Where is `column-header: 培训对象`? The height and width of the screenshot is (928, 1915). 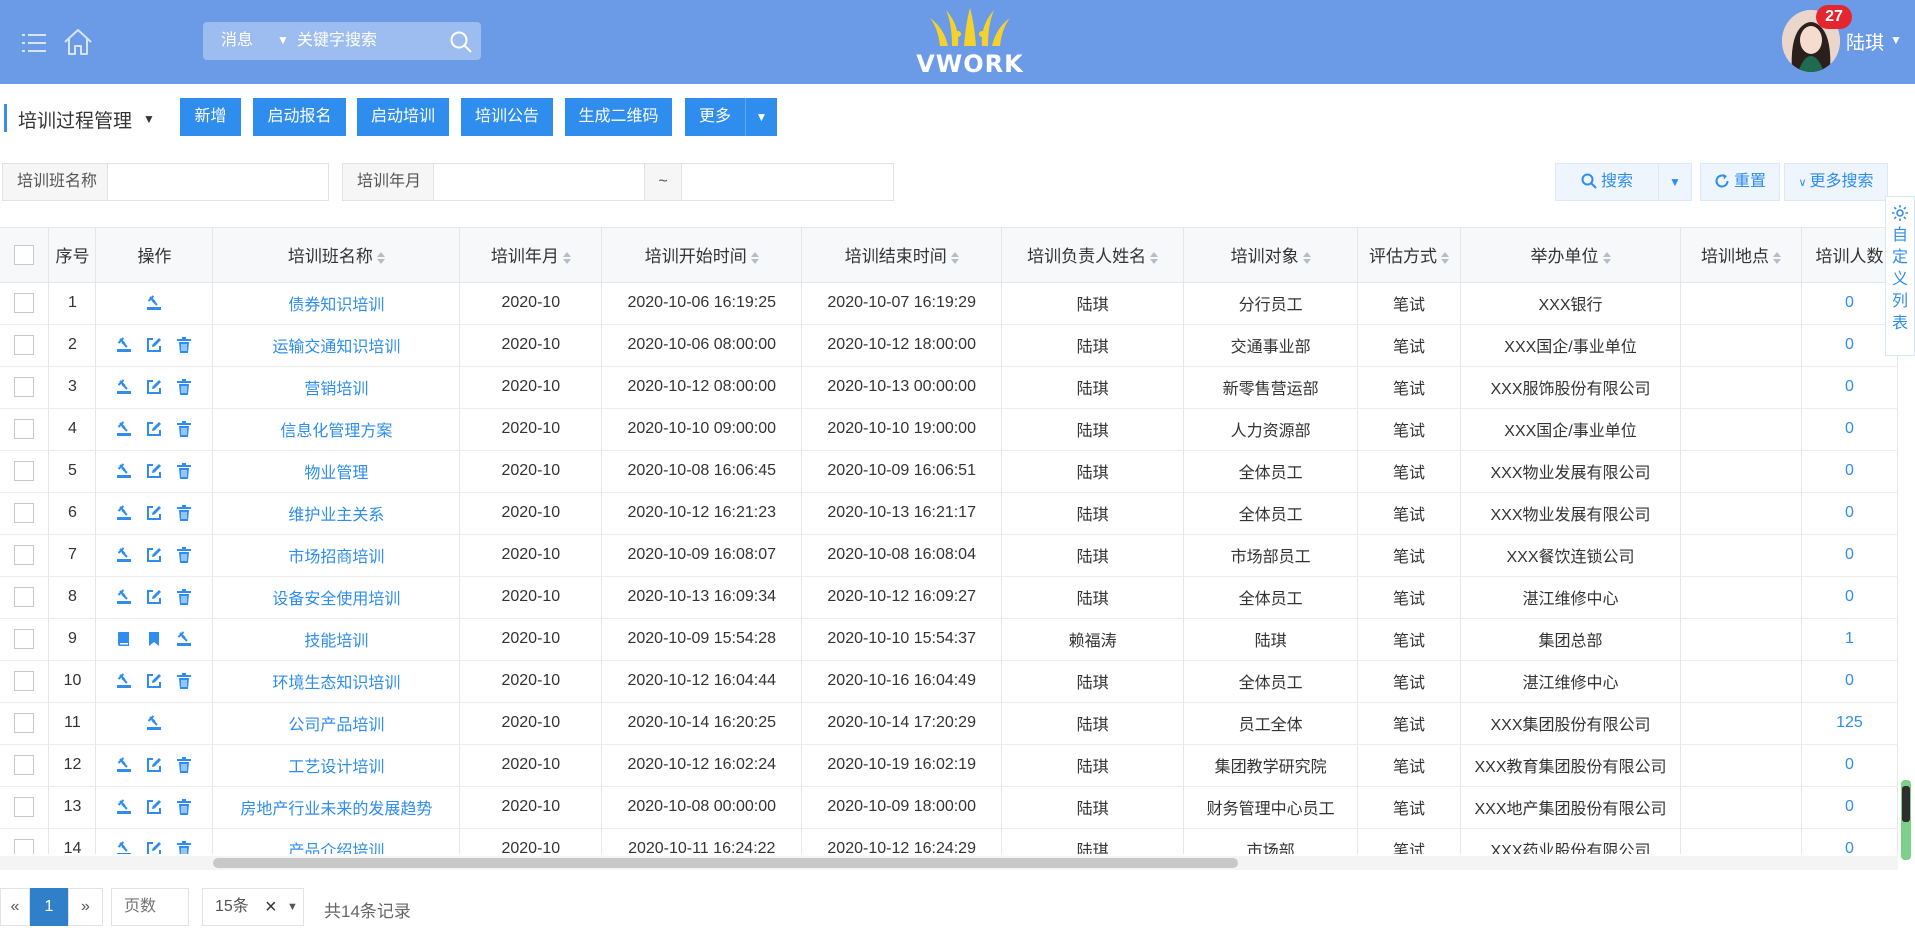
column-header: 培训对象 is located at coordinates (1271, 255).